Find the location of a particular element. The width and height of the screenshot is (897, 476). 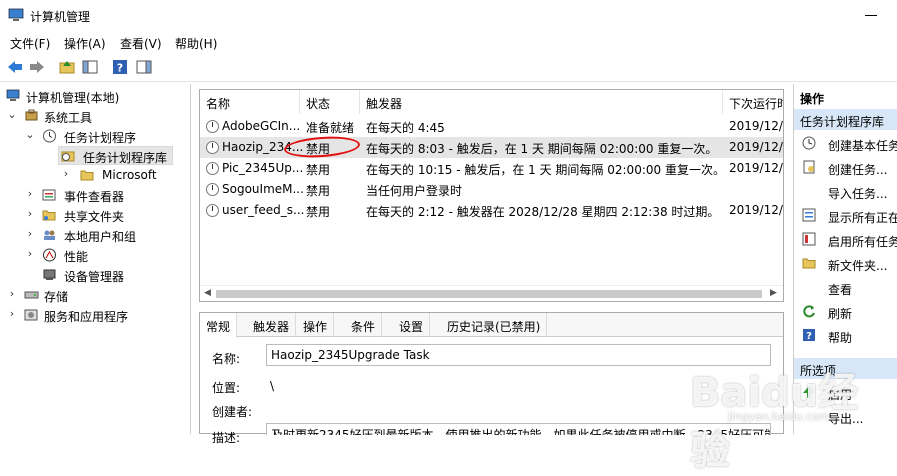

refresh-icon is located at coordinates (809, 311).